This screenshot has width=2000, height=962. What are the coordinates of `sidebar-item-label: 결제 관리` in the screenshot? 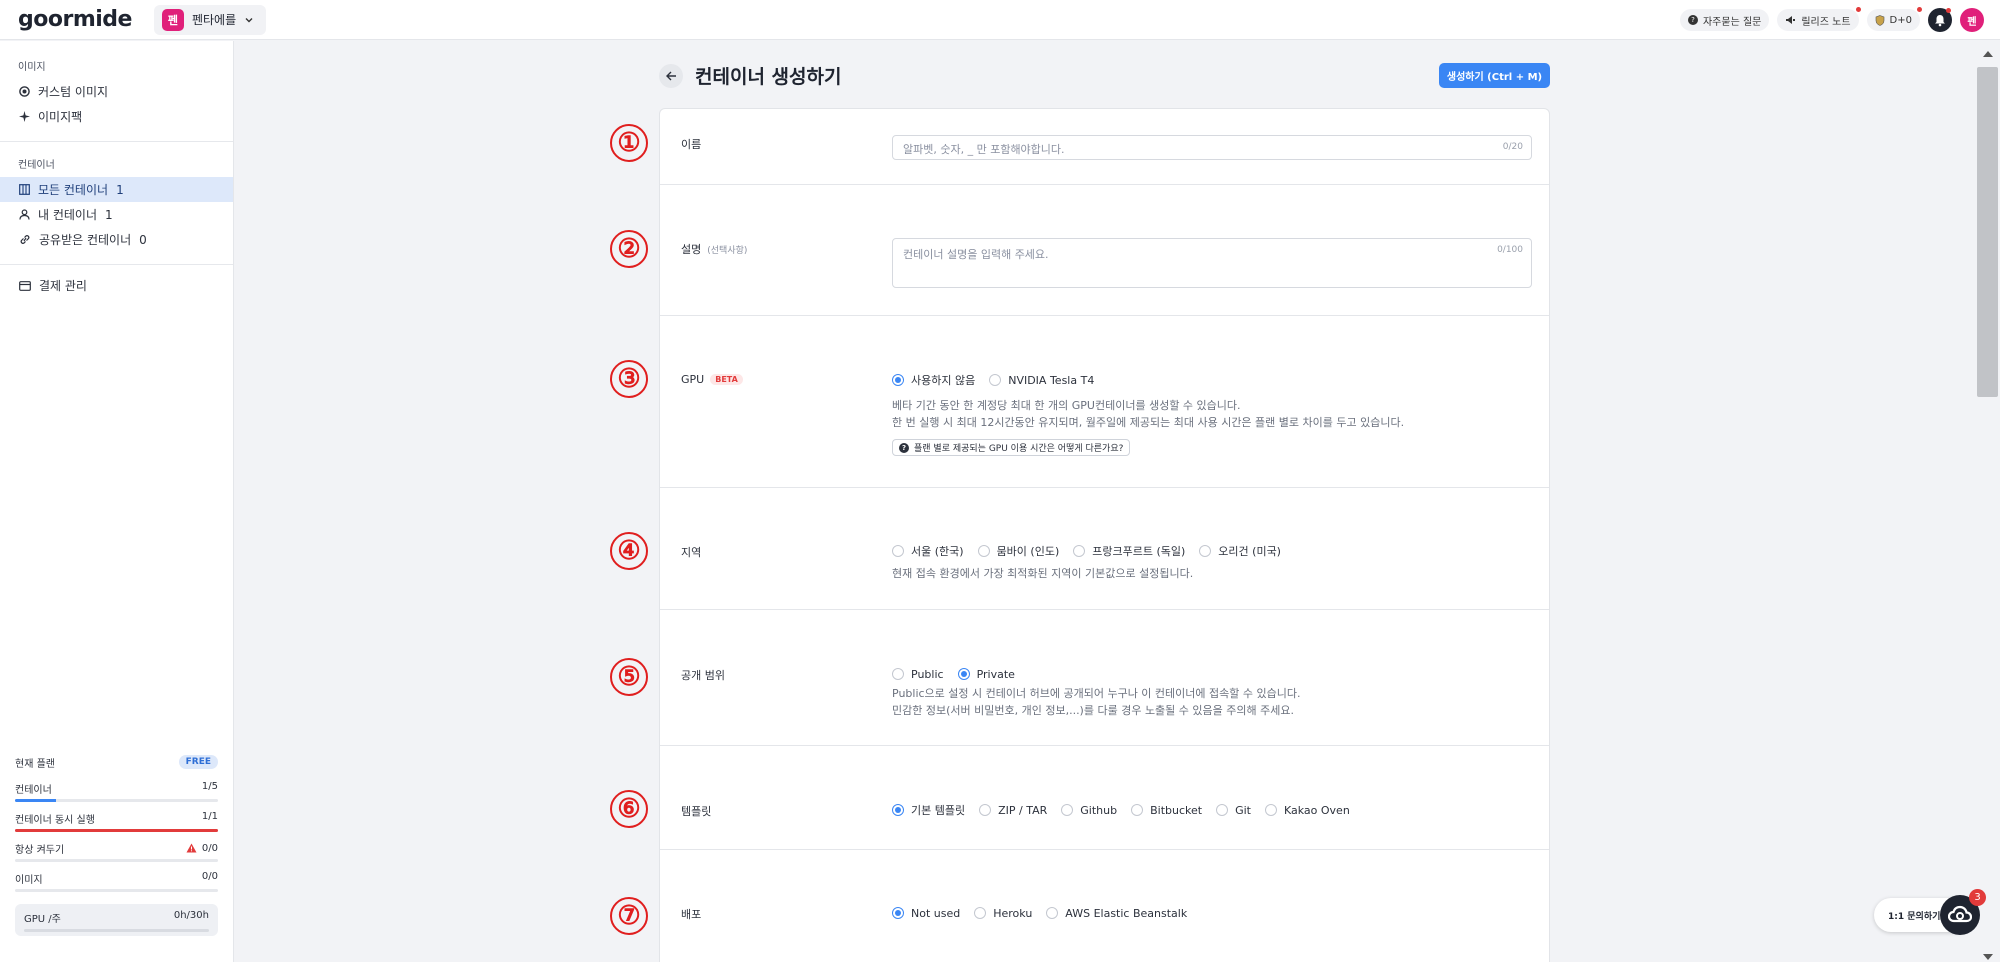 It's located at (63, 286).